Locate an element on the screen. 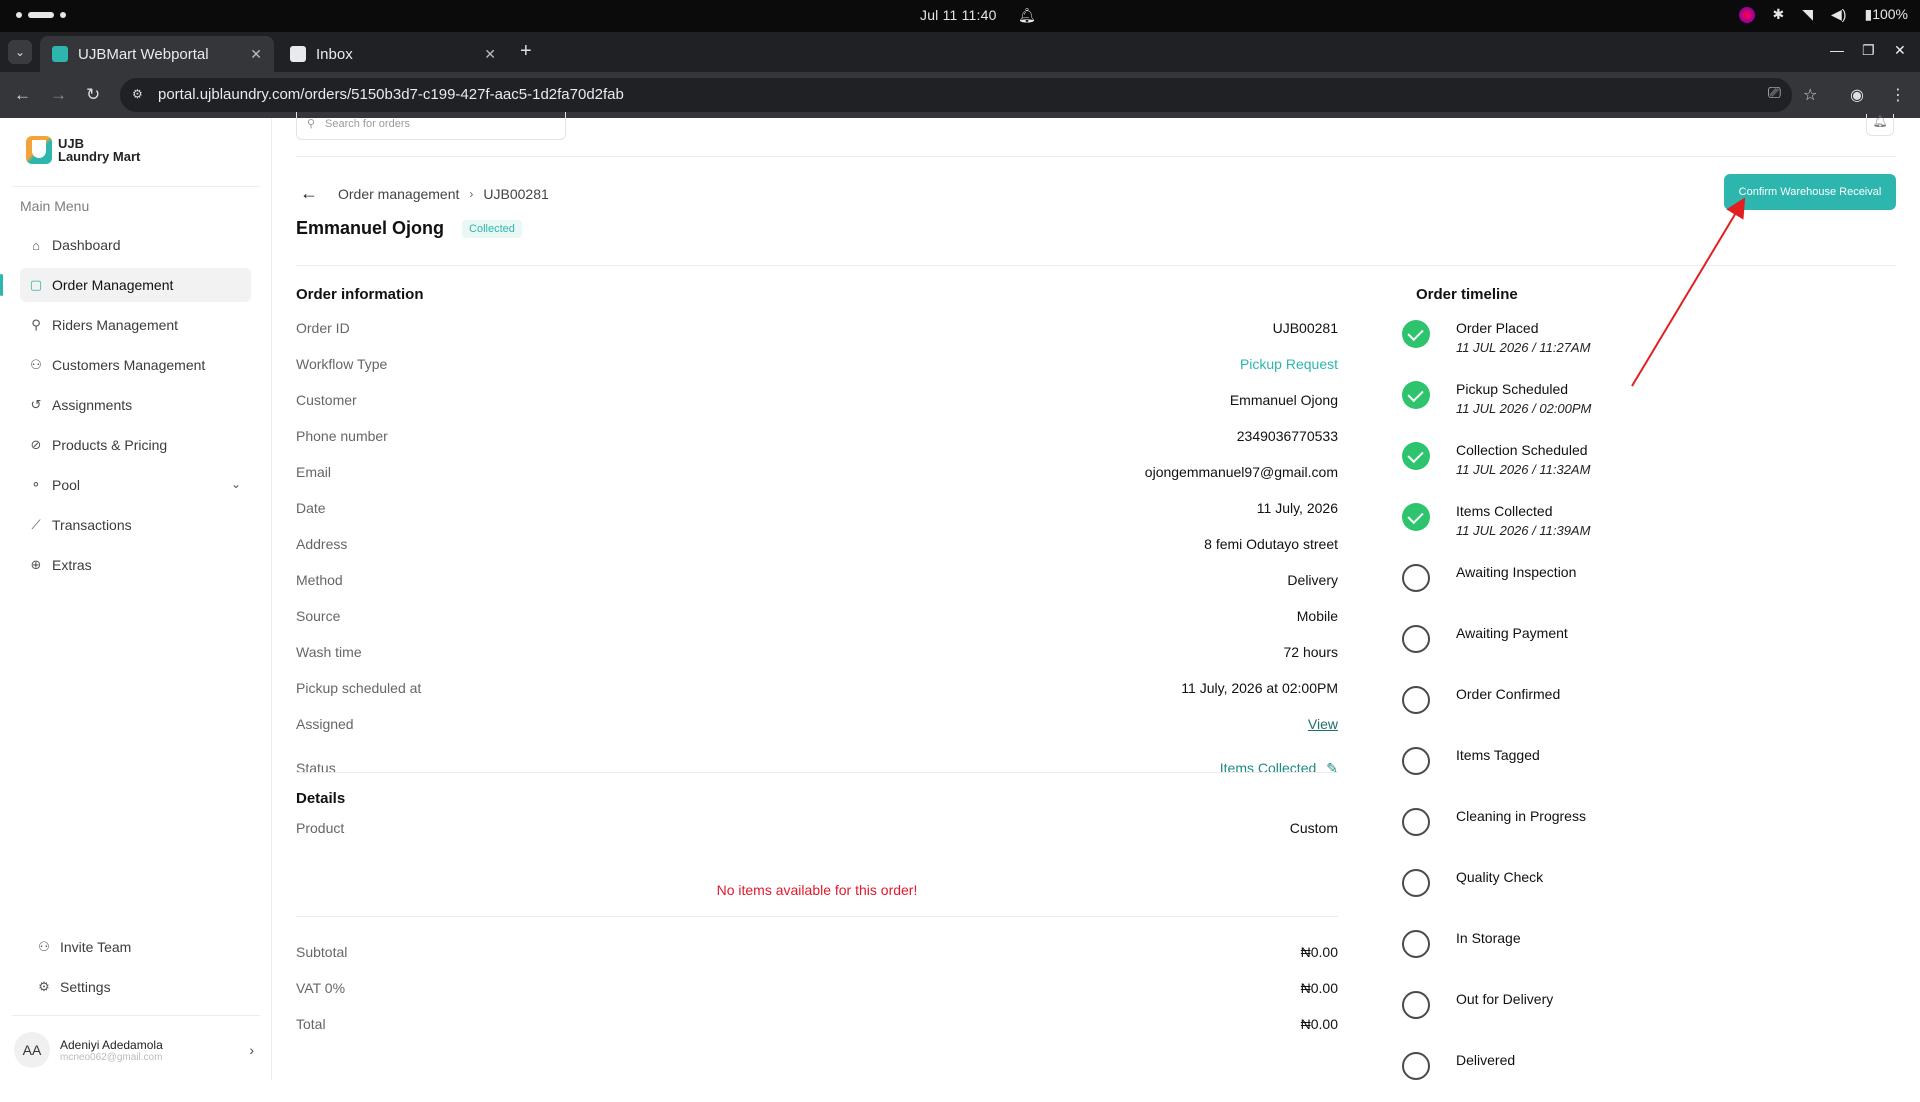 Image resolution: width=1920 pixels, height=1102 pixels. search-input: ⚲ Search for orders is located at coordinates (431, 126).